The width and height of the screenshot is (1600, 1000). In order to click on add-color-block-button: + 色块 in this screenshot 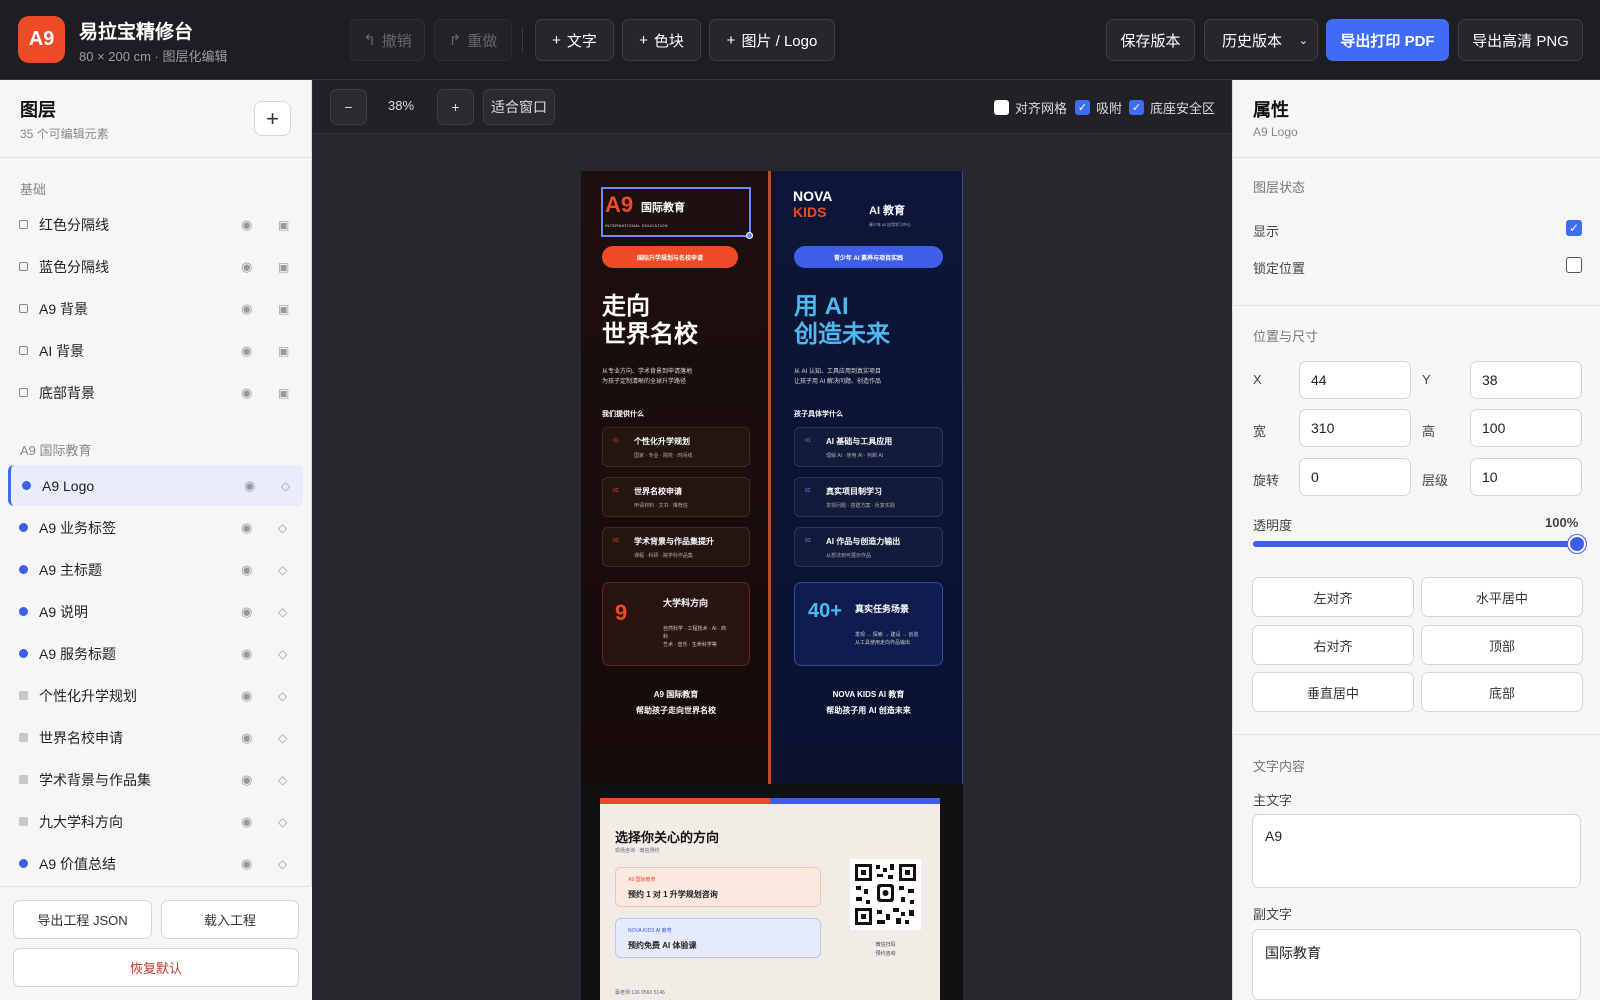, I will do `click(661, 40)`.